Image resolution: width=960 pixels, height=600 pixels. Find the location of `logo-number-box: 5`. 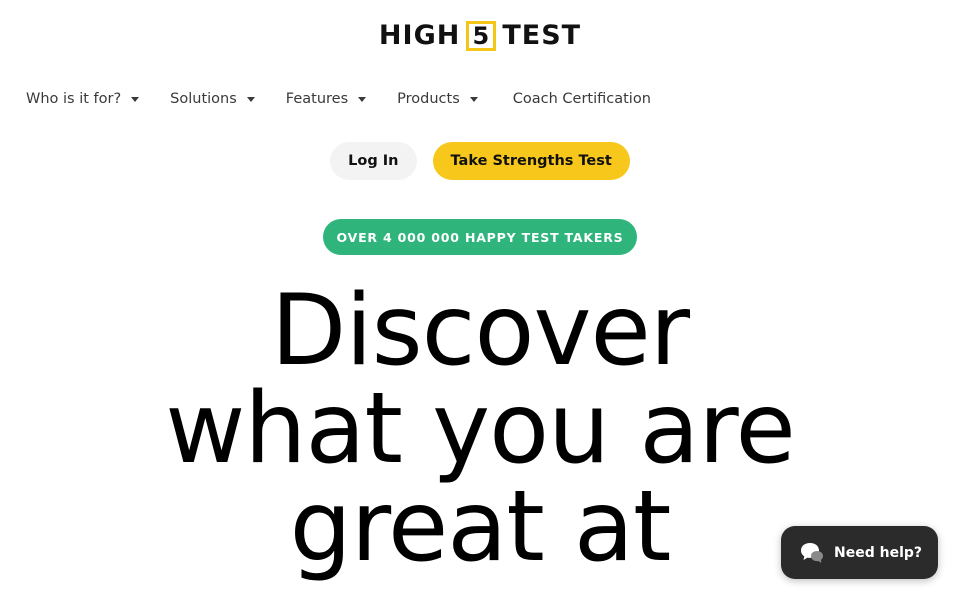

logo-number-box: 5 is located at coordinates (481, 35).